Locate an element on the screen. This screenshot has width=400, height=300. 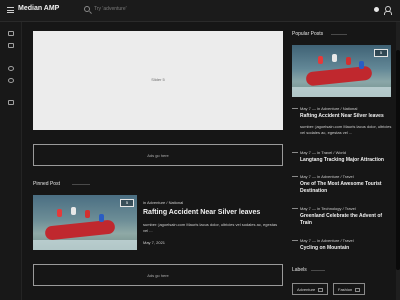
search-input: Try 'adventure' is located at coordinates (154, 9).